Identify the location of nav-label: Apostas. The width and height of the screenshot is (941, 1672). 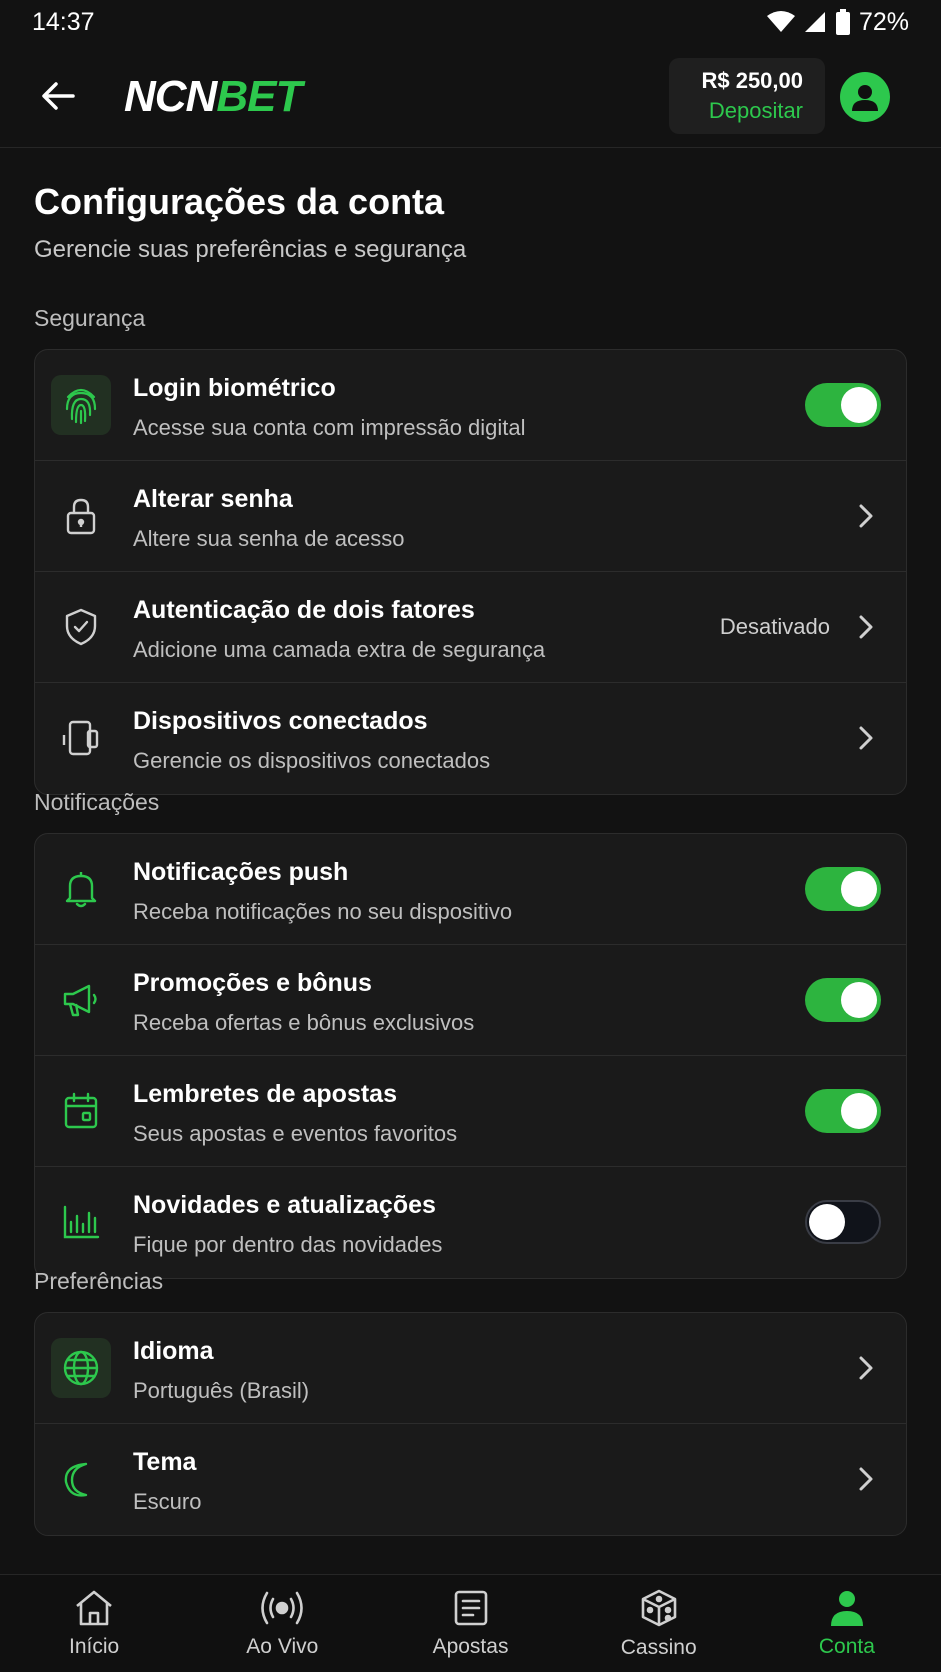
(470, 1646).